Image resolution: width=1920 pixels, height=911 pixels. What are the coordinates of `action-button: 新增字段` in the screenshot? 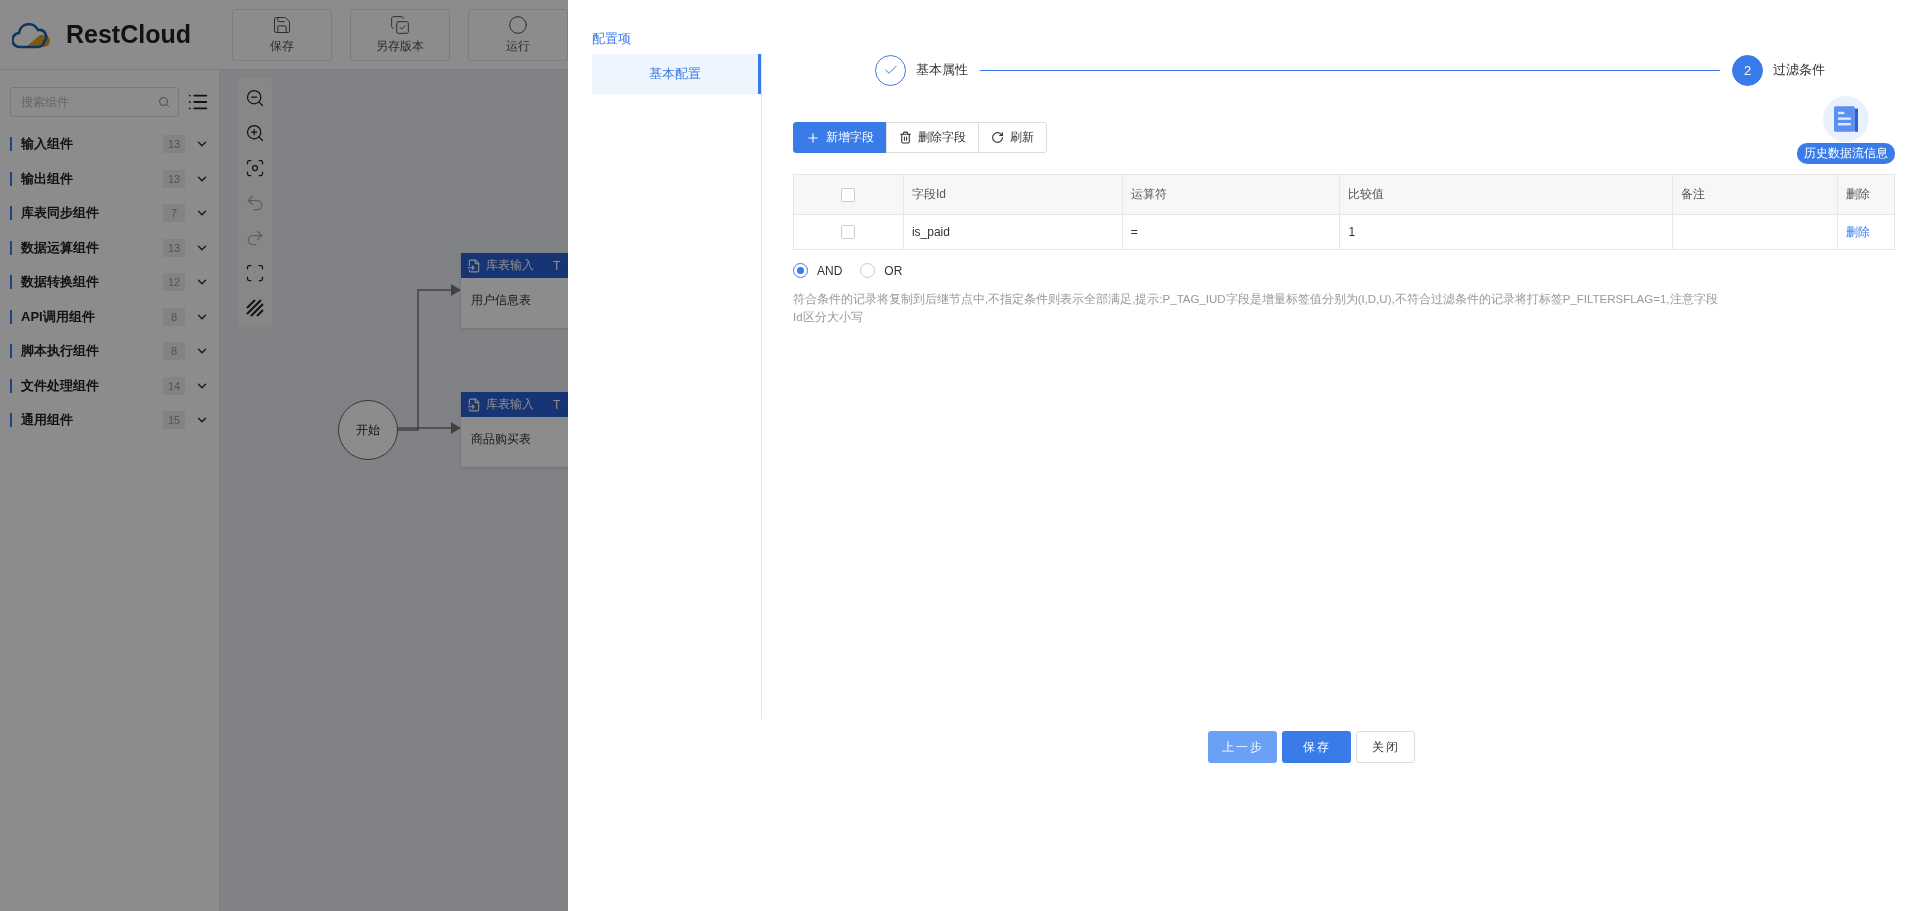 It's located at (840, 137).